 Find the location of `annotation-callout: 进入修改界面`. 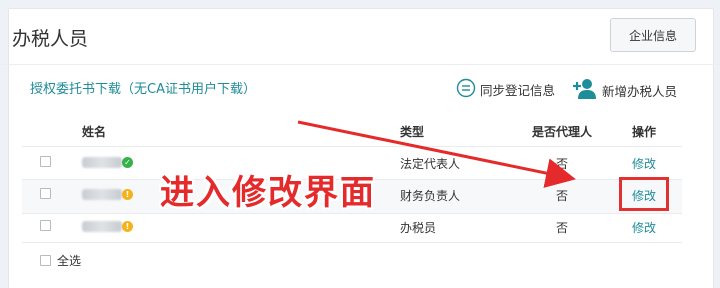

annotation-callout: 进入修改界面 is located at coordinates (268, 193).